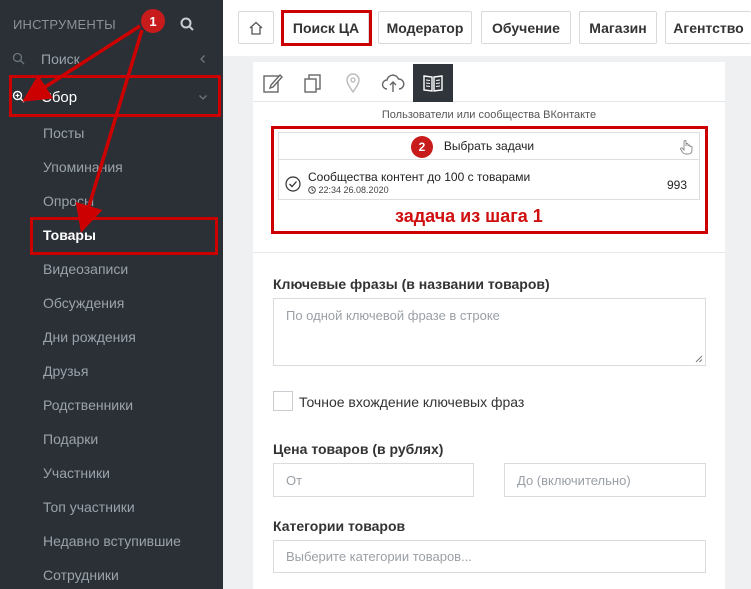 The height and width of the screenshot is (589, 751). I want to click on tab-audience-search: Поиск ЦА, so click(326, 27).